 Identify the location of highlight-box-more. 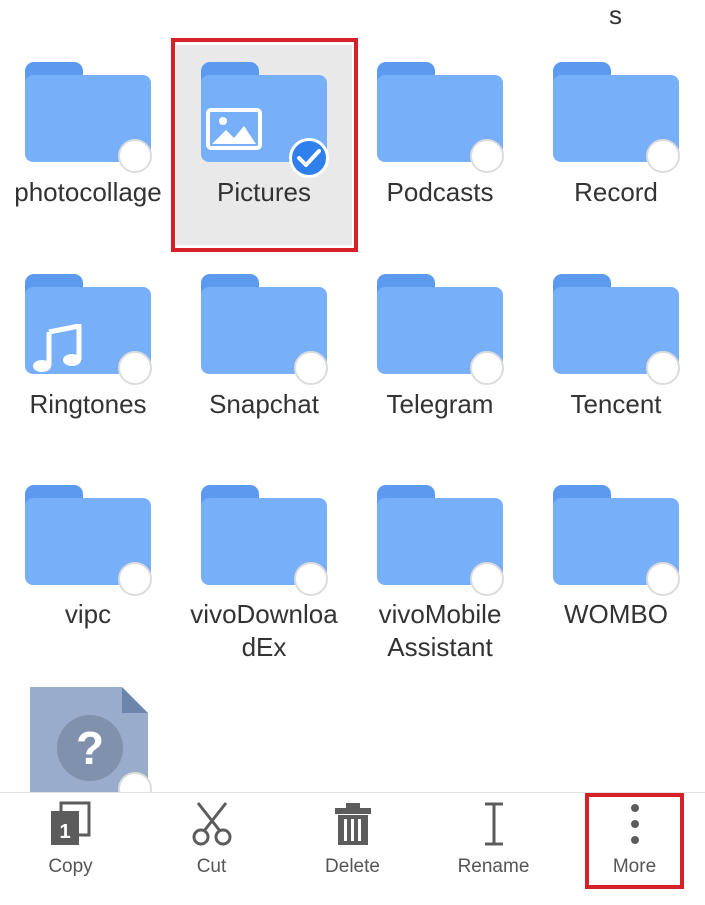
(634, 841).